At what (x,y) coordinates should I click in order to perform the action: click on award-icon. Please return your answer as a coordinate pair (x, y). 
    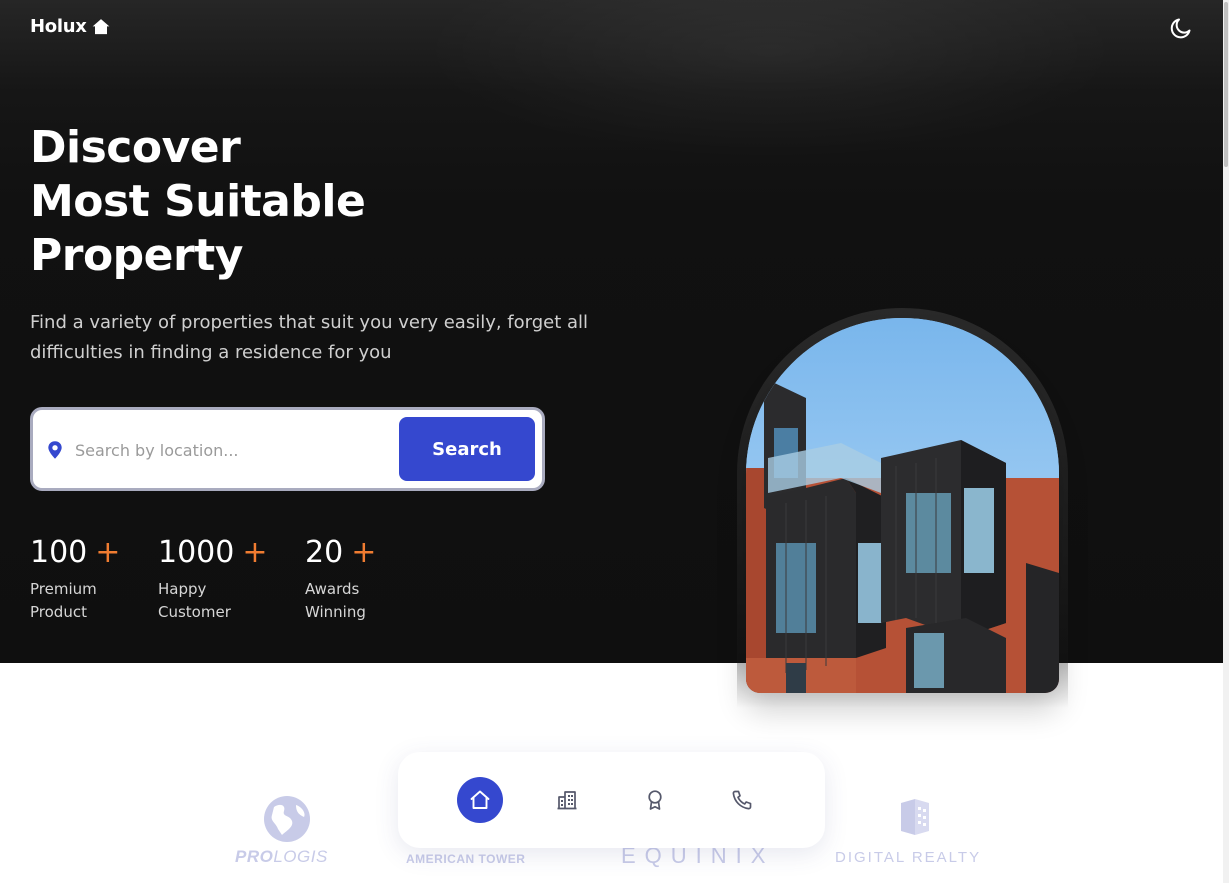
    Looking at the image, I should click on (655, 800).